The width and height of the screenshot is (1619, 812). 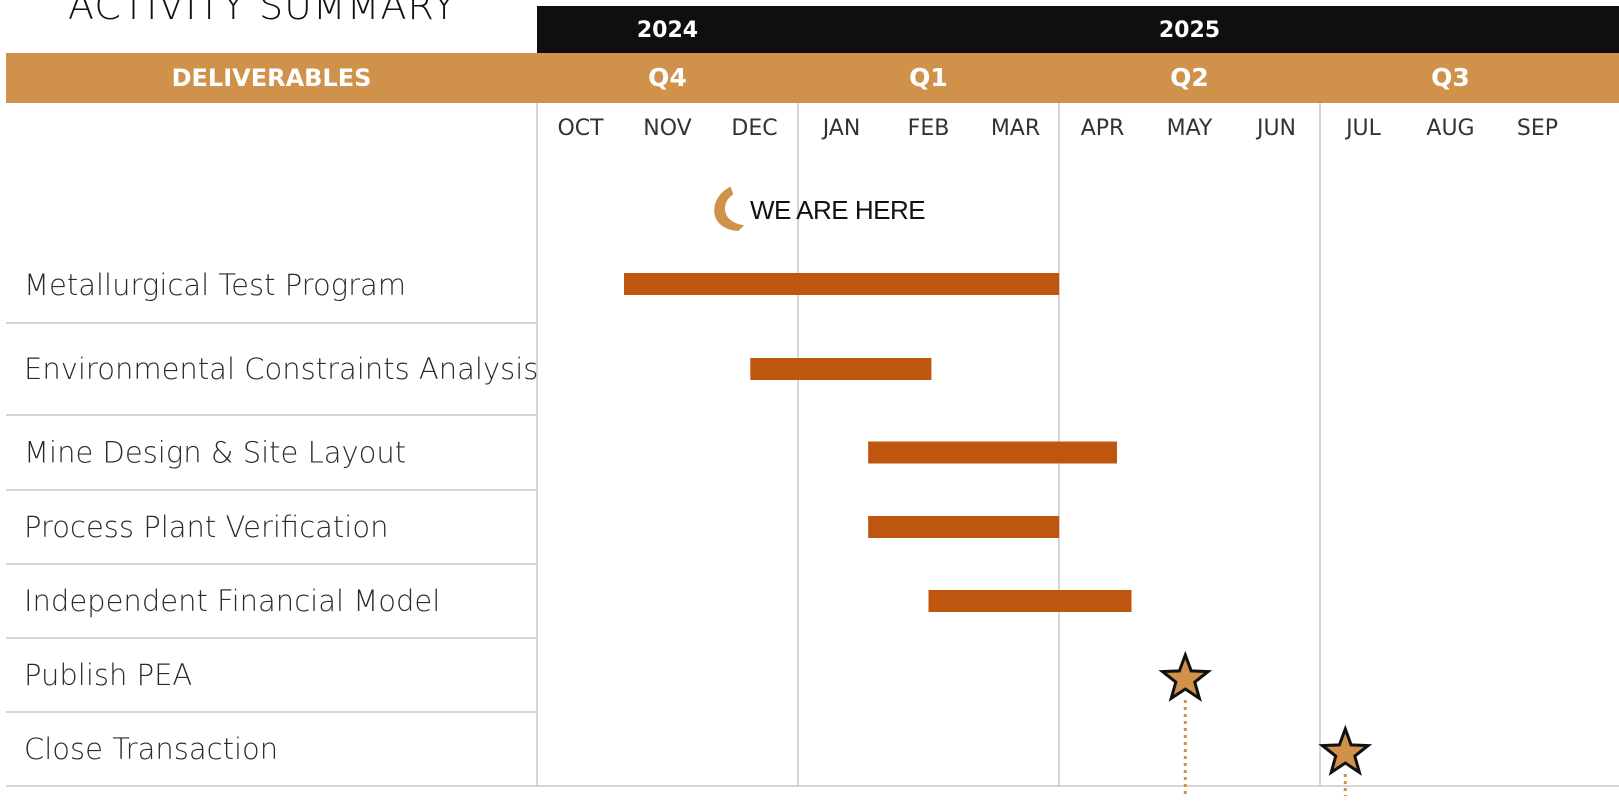 What do you see at coordinates (215, 285) in the screenshot?
I see `task-label: Metallurgical Test Program` at bounding box center [215, 285].